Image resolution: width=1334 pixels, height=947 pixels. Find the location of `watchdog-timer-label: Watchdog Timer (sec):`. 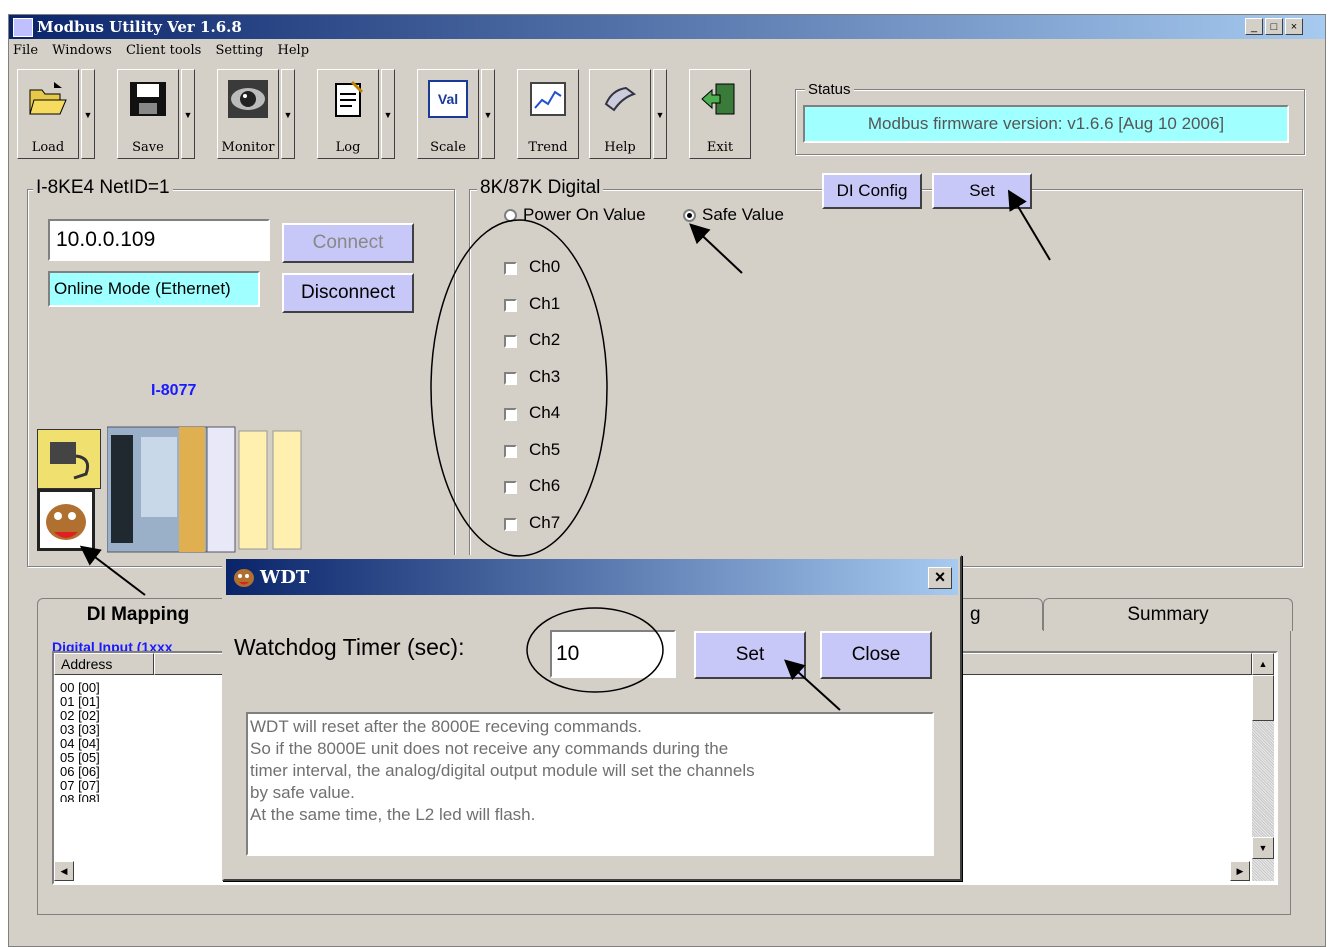

watchdog-timer-label: Watchdog Timer (sec): is located at coordinates (349, 647).